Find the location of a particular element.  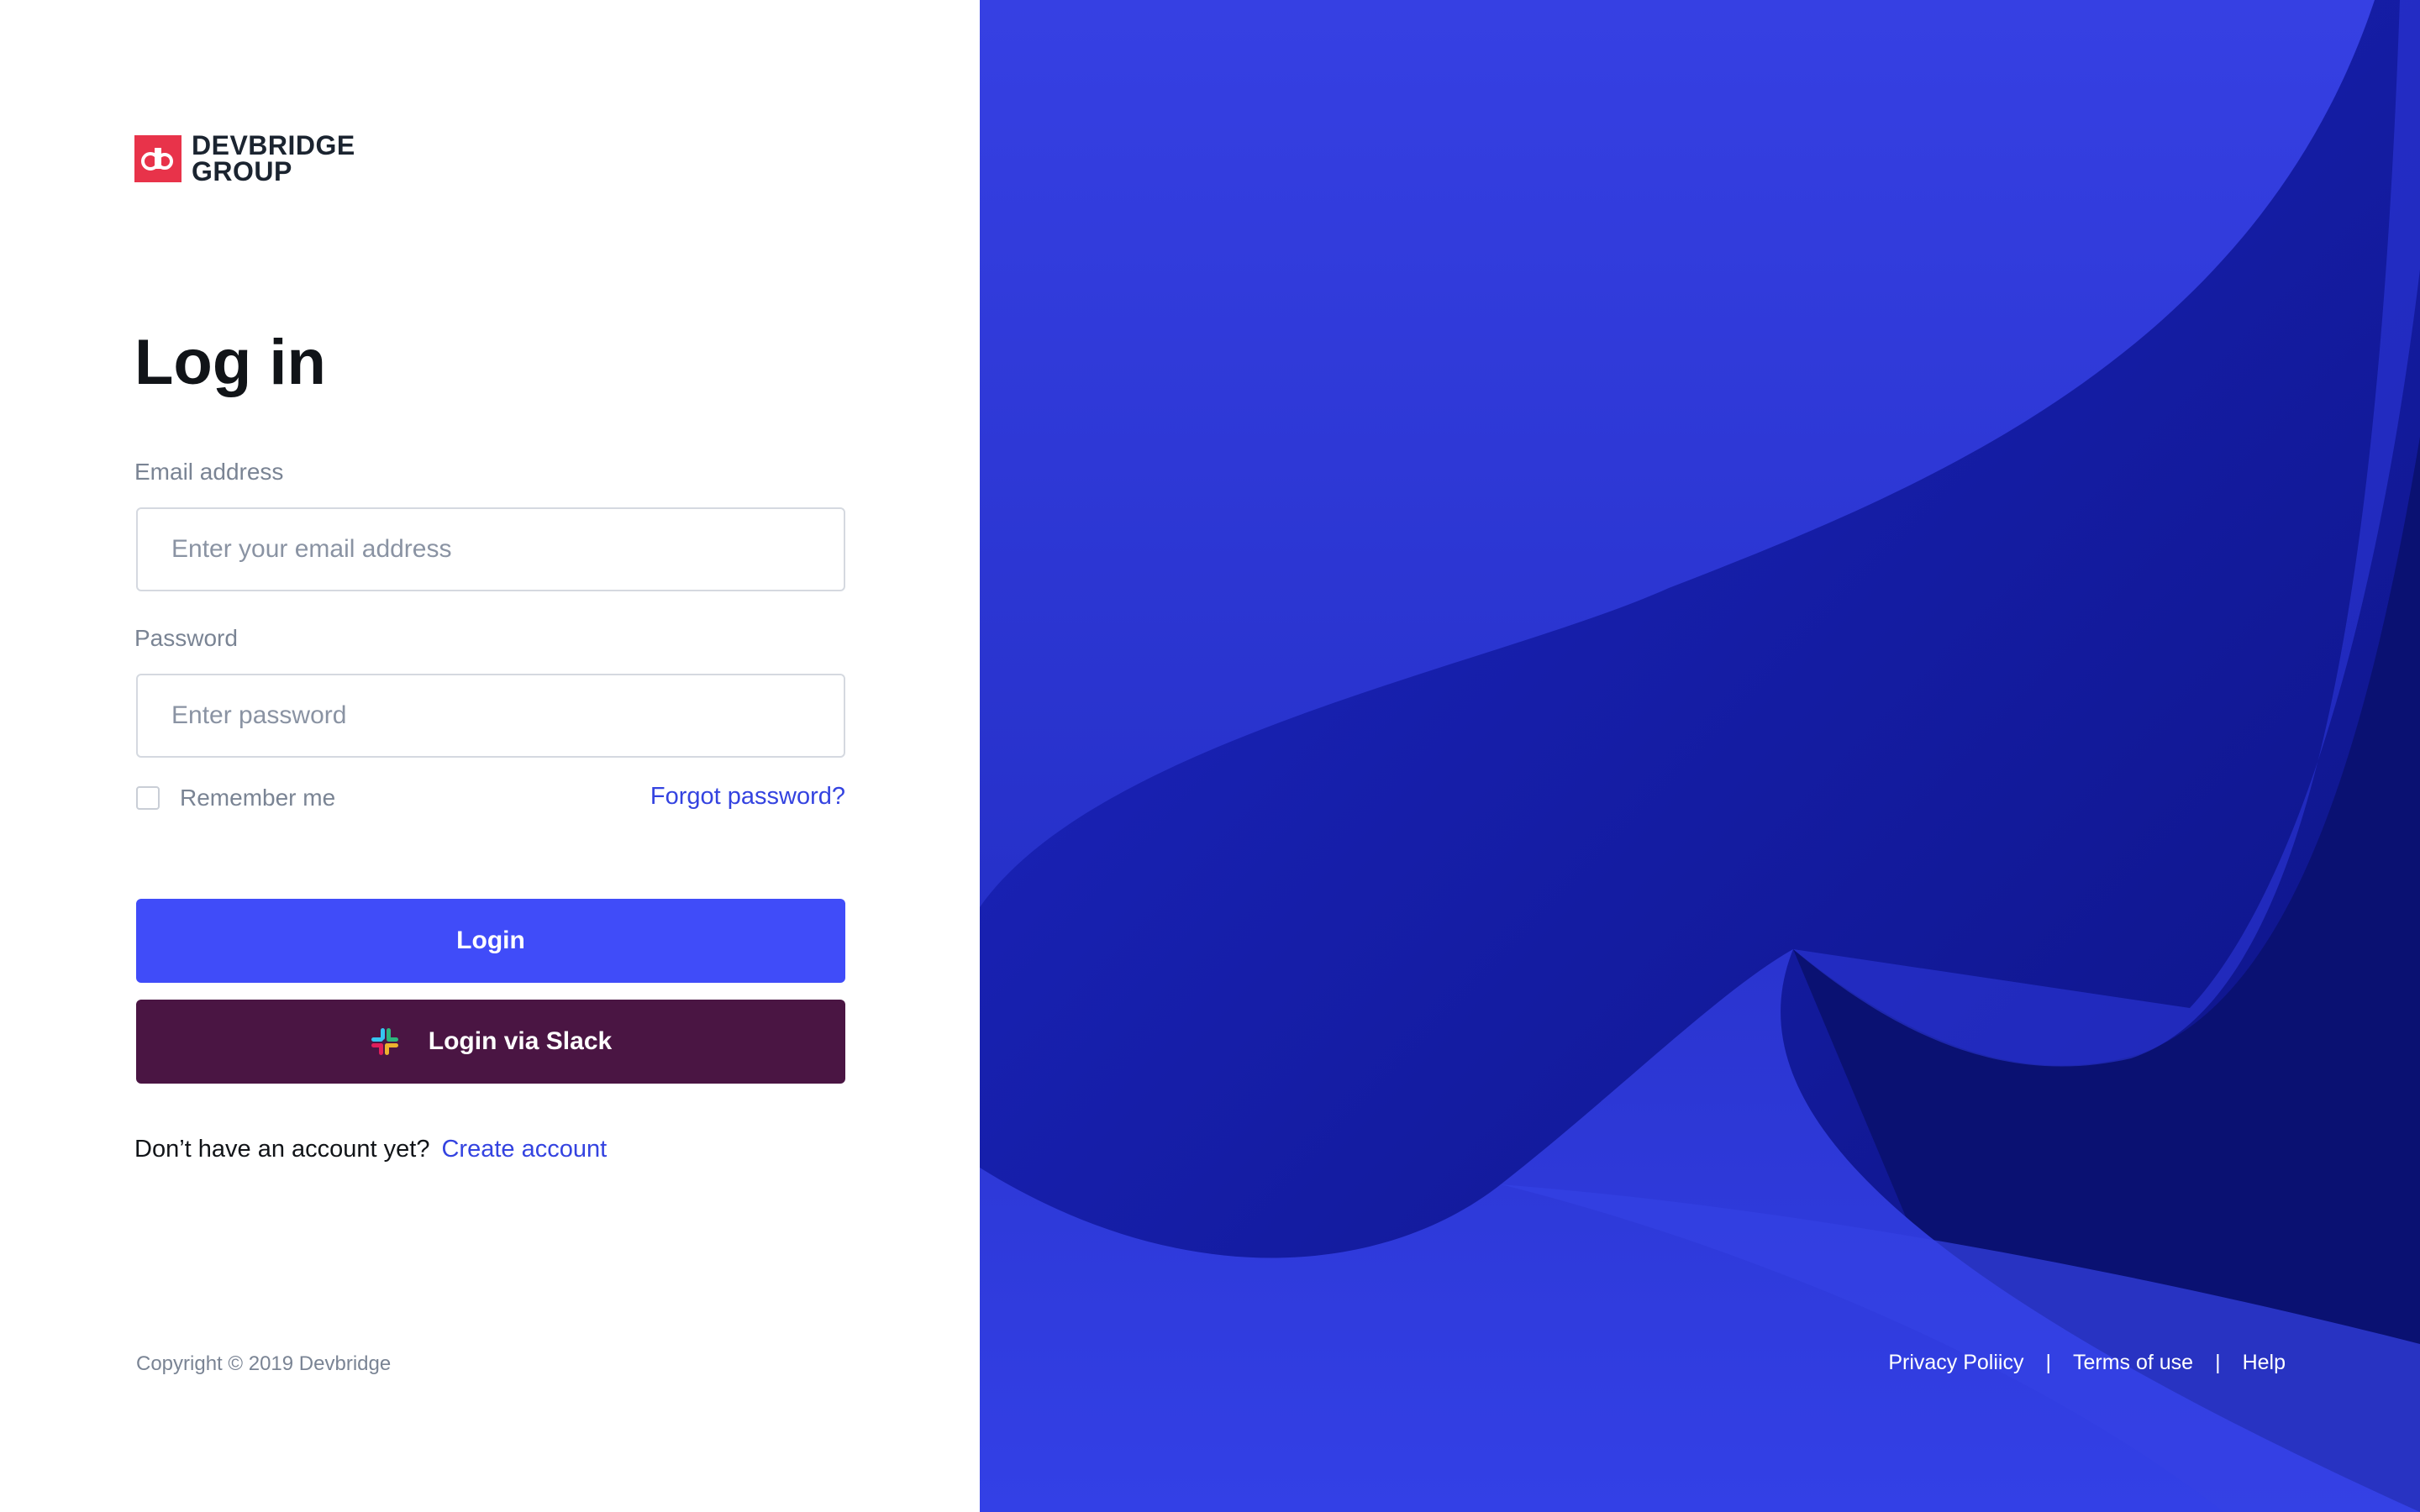

brand-line2: GROUP is located at coordinates (242, 171).